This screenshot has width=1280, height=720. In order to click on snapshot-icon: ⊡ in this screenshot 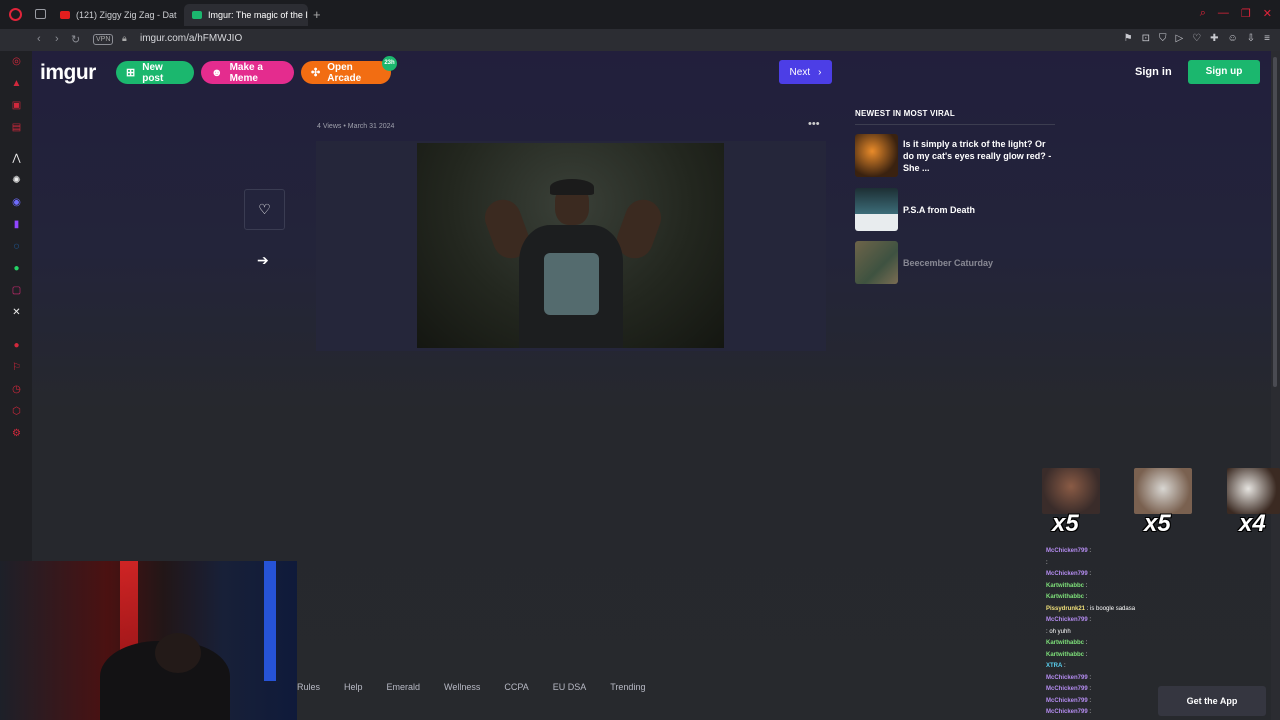, I will do `click(1146, 38)`.